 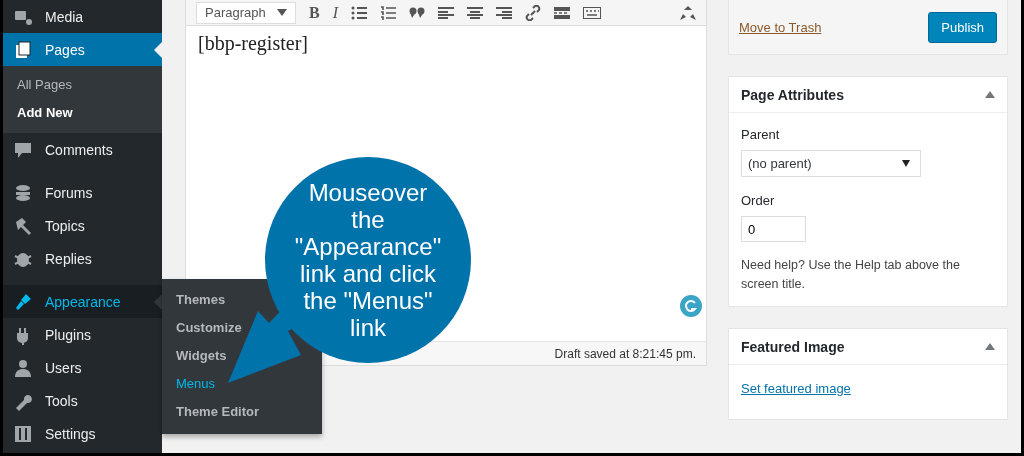 I want to click on publish-button: Publish, so click(x=962, y=27).